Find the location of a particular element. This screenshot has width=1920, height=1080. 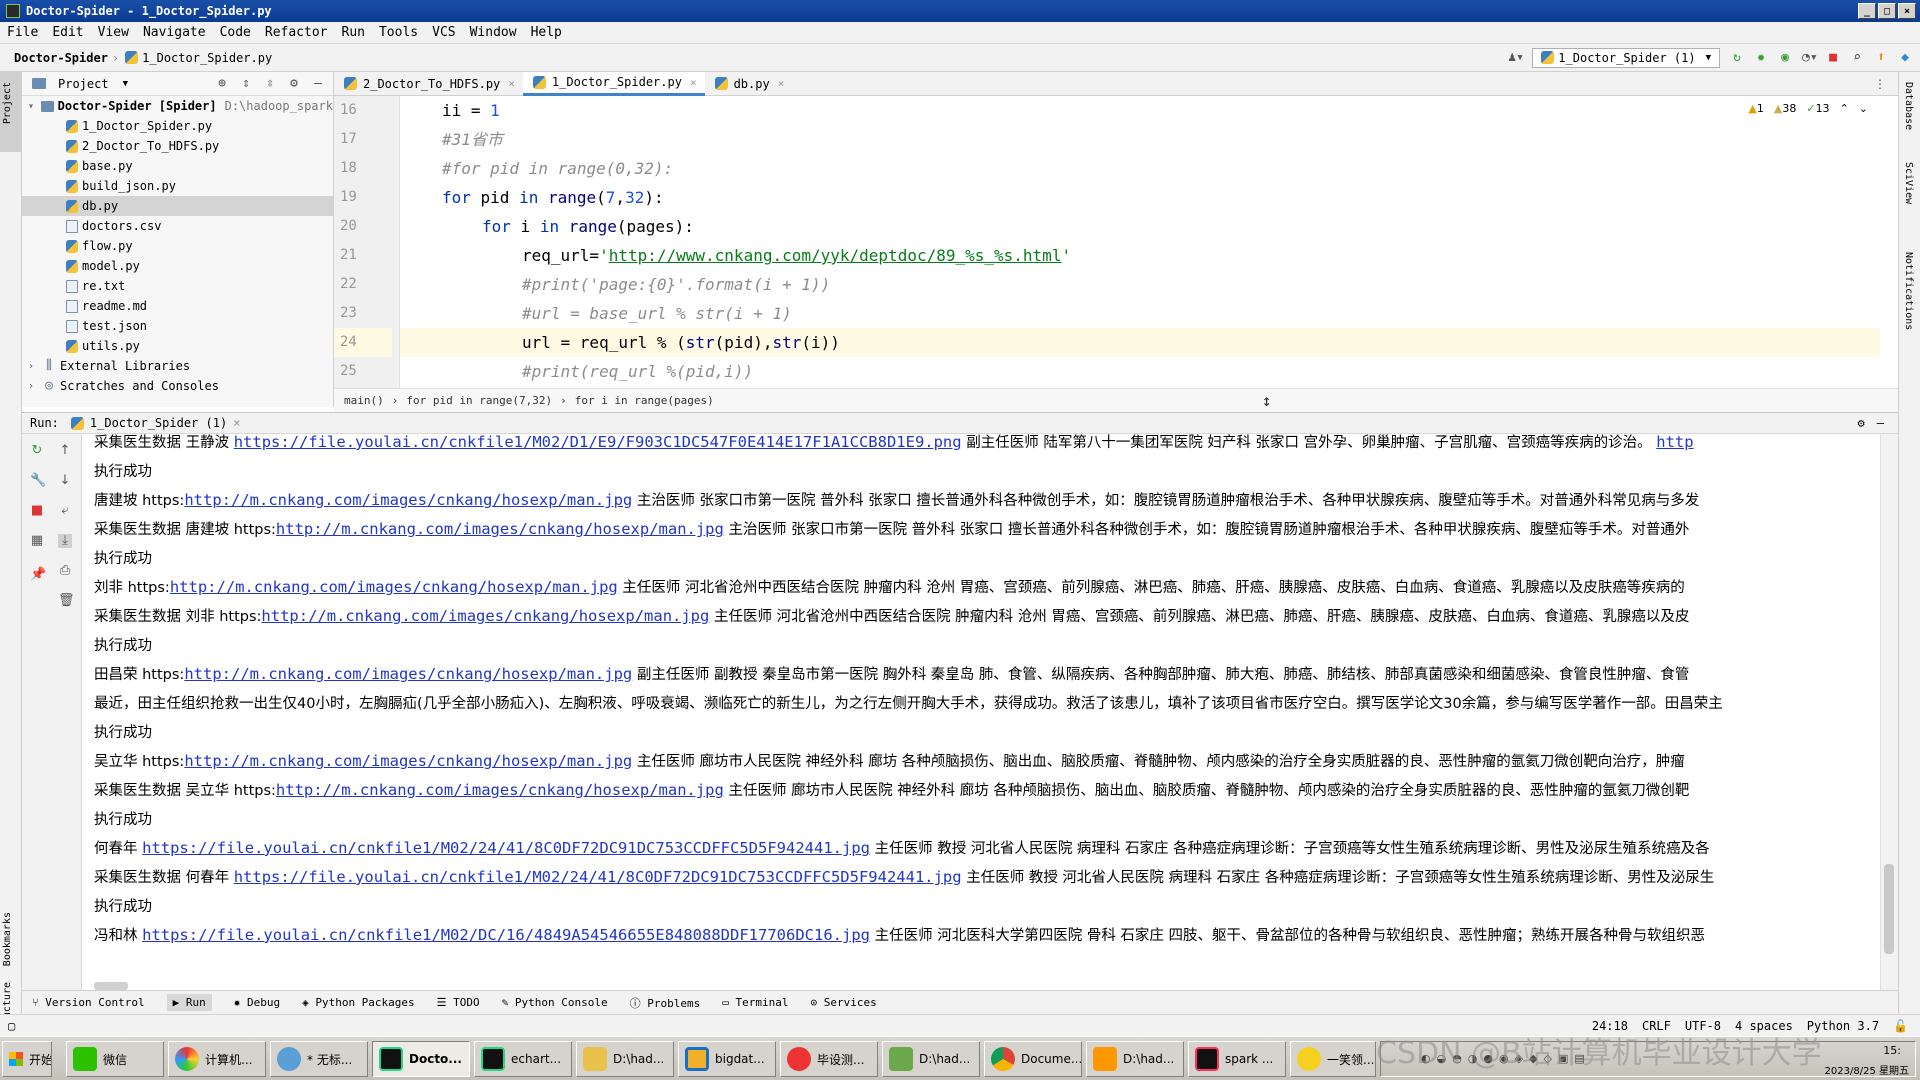

chevron-down-icon: ▼ is located at coordinates (125, 84).